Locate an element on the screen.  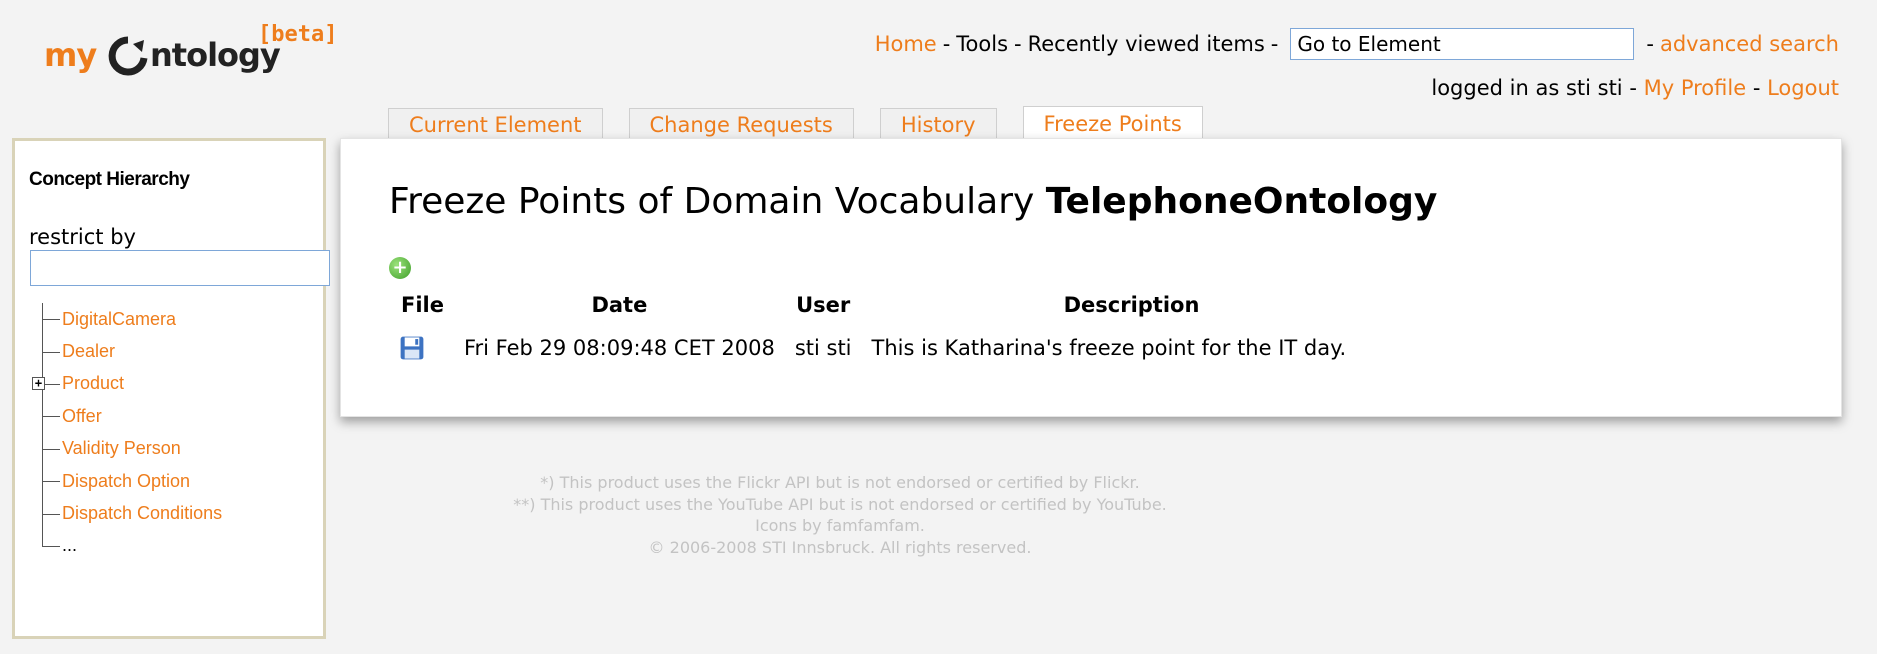
tree-item-label: Offer is located at coordinates (82, 416).